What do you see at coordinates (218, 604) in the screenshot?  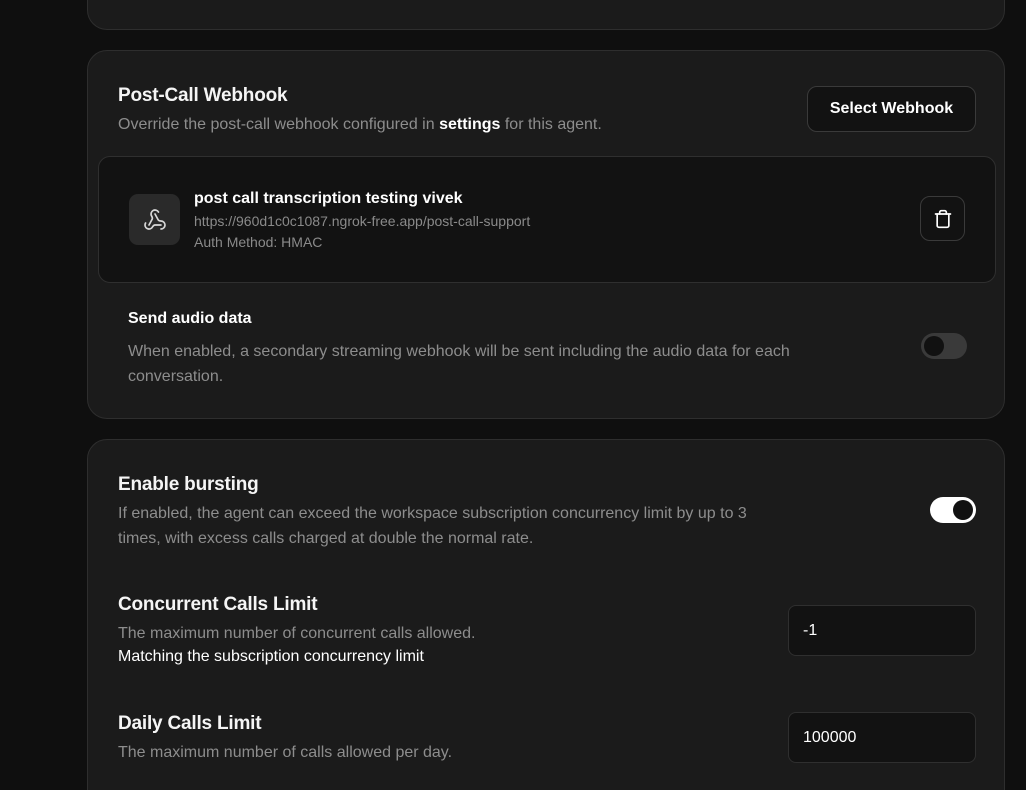 I see `concurrent-limit-title: Concurrent Calls Limit` at bounding box center [218, 604].